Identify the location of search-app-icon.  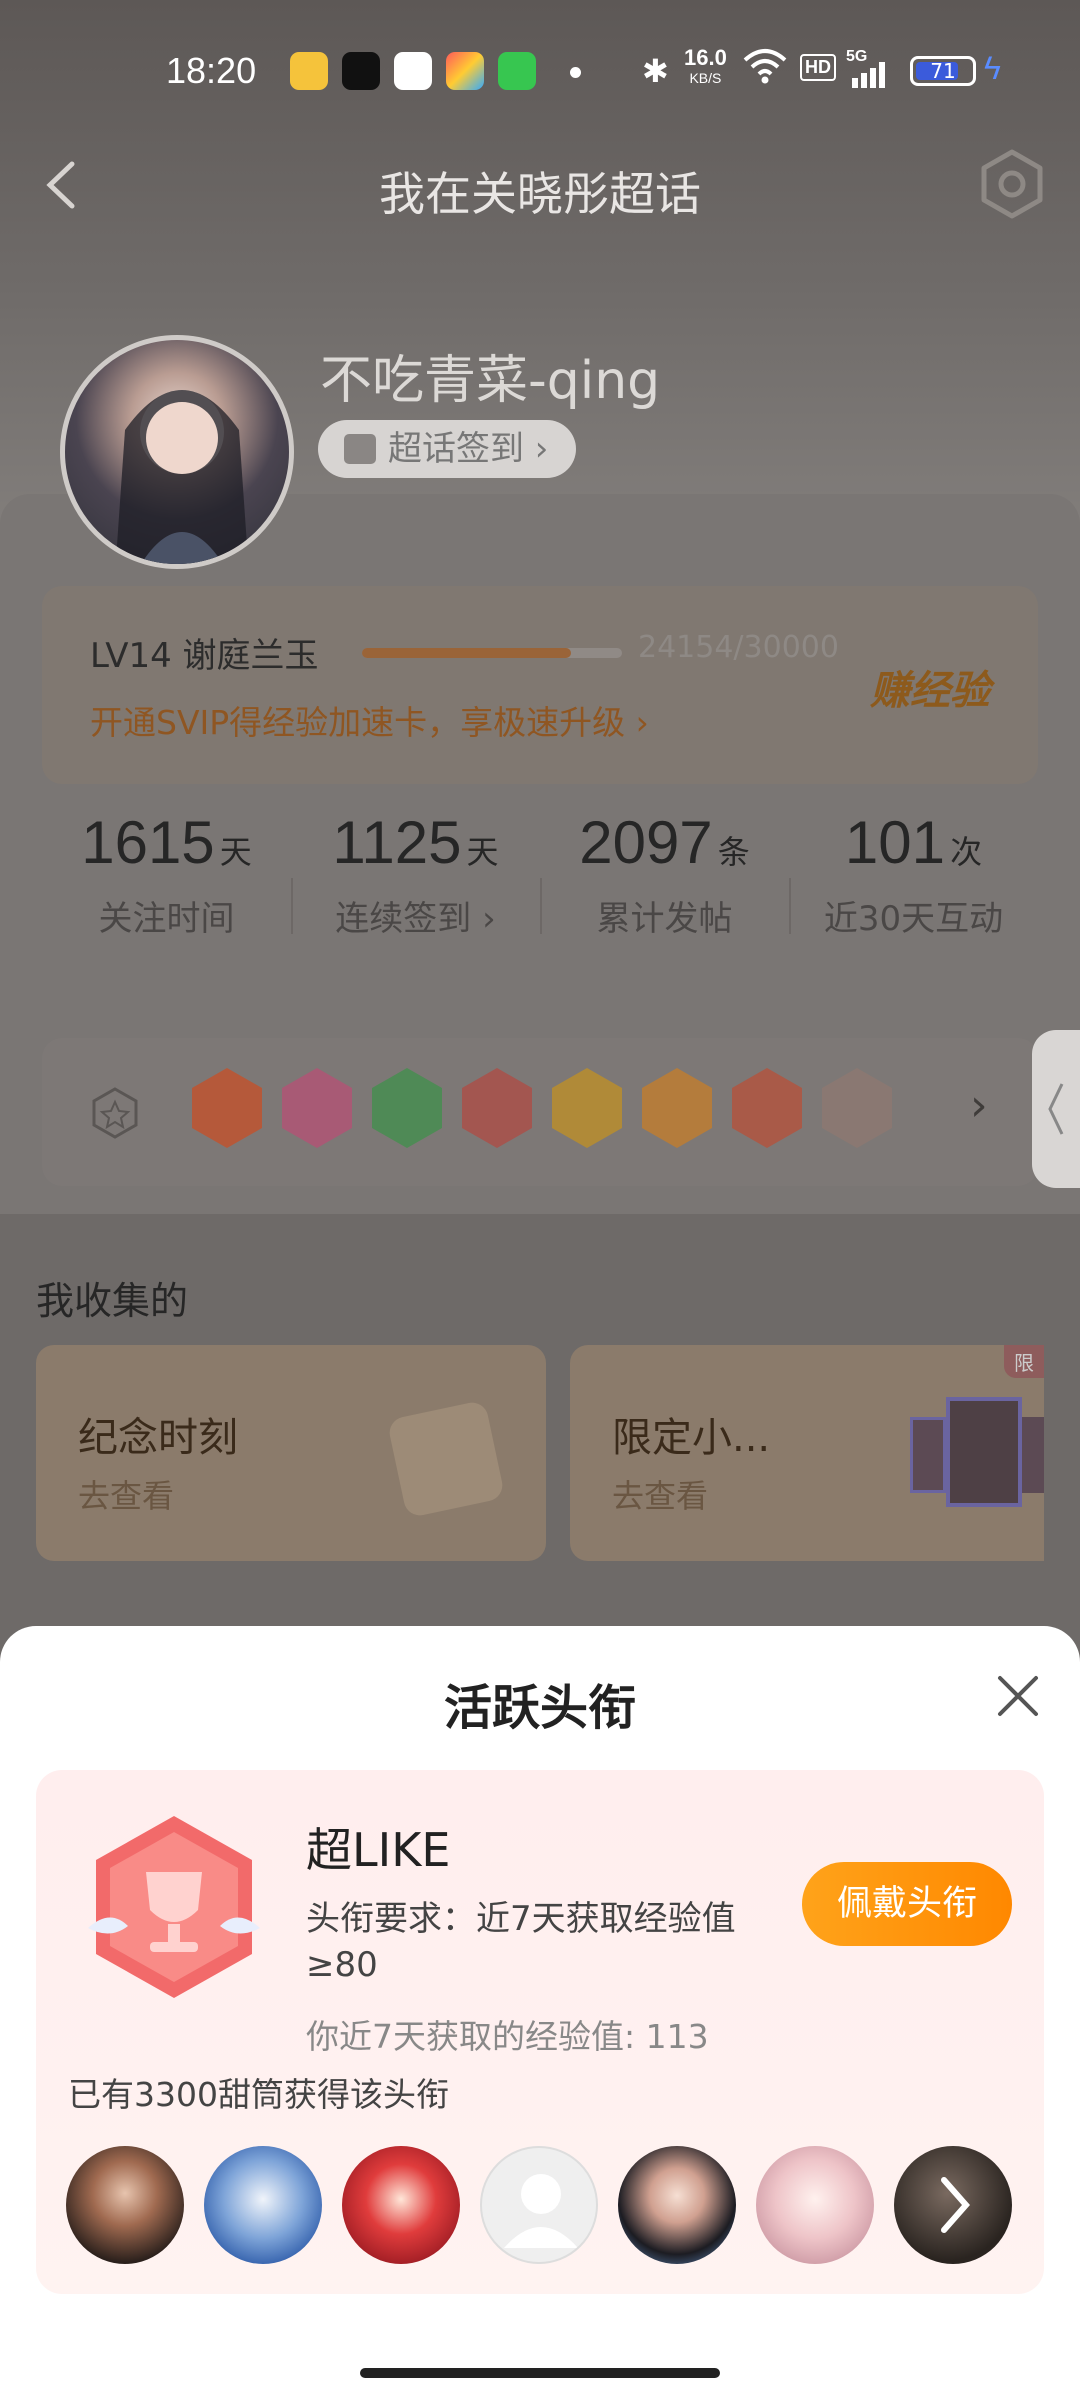
(413, 71).